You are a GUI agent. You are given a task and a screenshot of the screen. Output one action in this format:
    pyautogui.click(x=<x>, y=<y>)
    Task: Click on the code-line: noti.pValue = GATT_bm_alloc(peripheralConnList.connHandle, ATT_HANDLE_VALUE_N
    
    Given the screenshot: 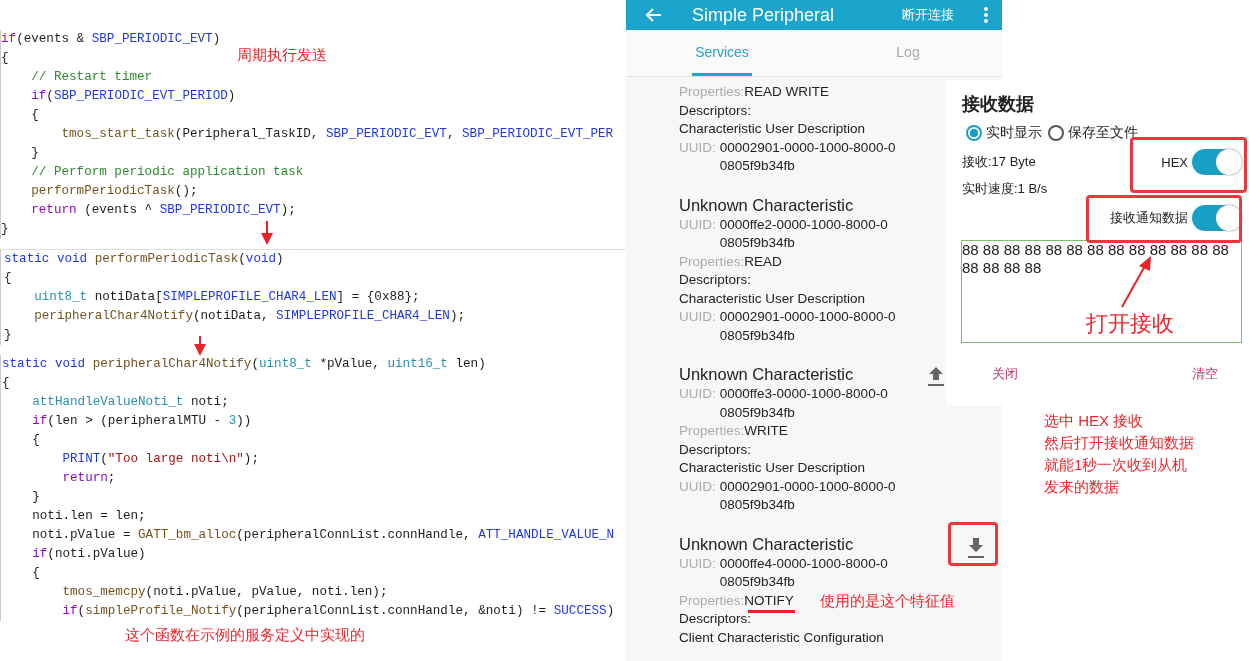 What is the action you would take?
    pyautogui.click(x=323, y=535)
    